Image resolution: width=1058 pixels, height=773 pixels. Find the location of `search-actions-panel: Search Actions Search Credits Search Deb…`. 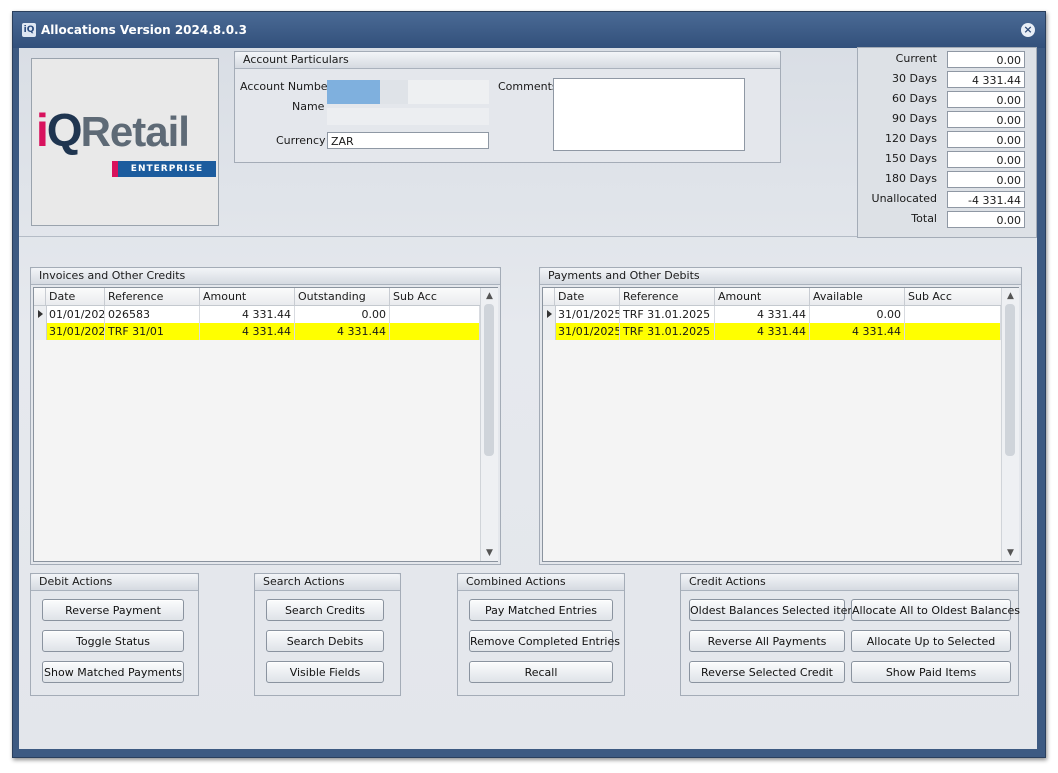

search-actions-panel: Search Actions Search Credits Search Deb… is located at coordinates (327, 634).